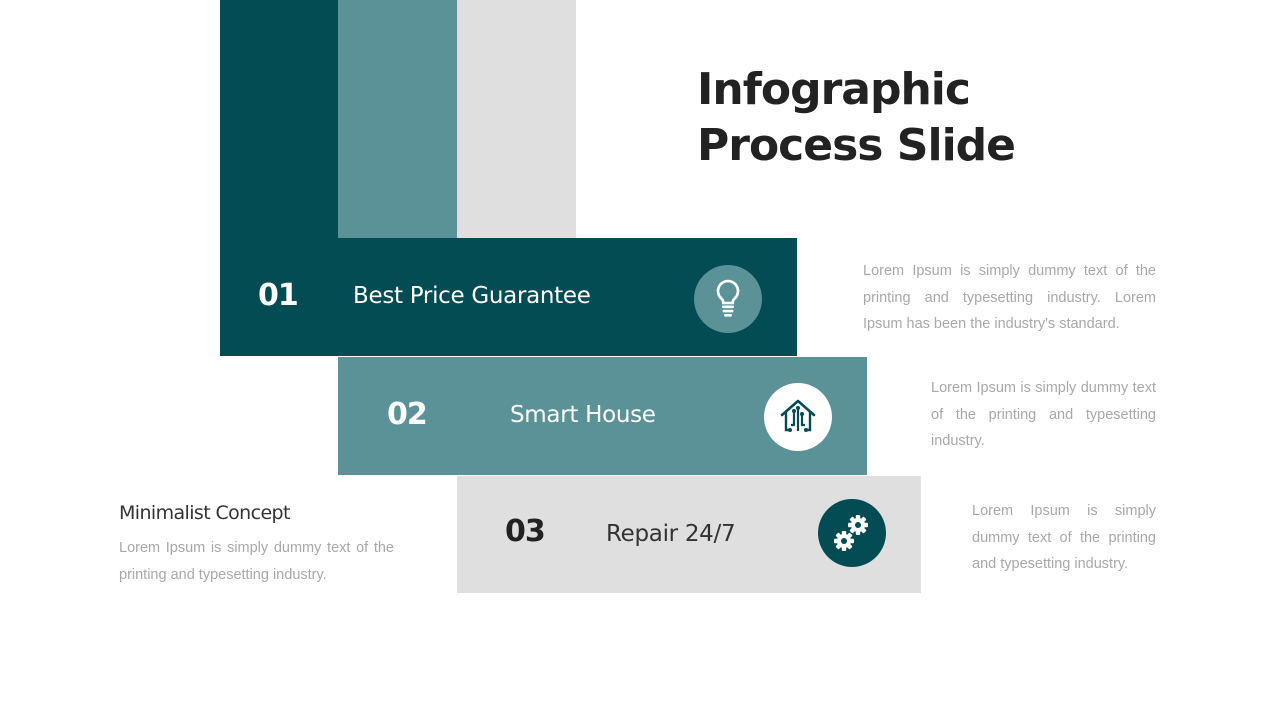 Image resolution: width=1280 pixels, height=720 pixels. What do you see at coordinates (204, 513) in the screenshot?
I see `concept-title: Minimalist Concept` at bounding box center [204, 513].